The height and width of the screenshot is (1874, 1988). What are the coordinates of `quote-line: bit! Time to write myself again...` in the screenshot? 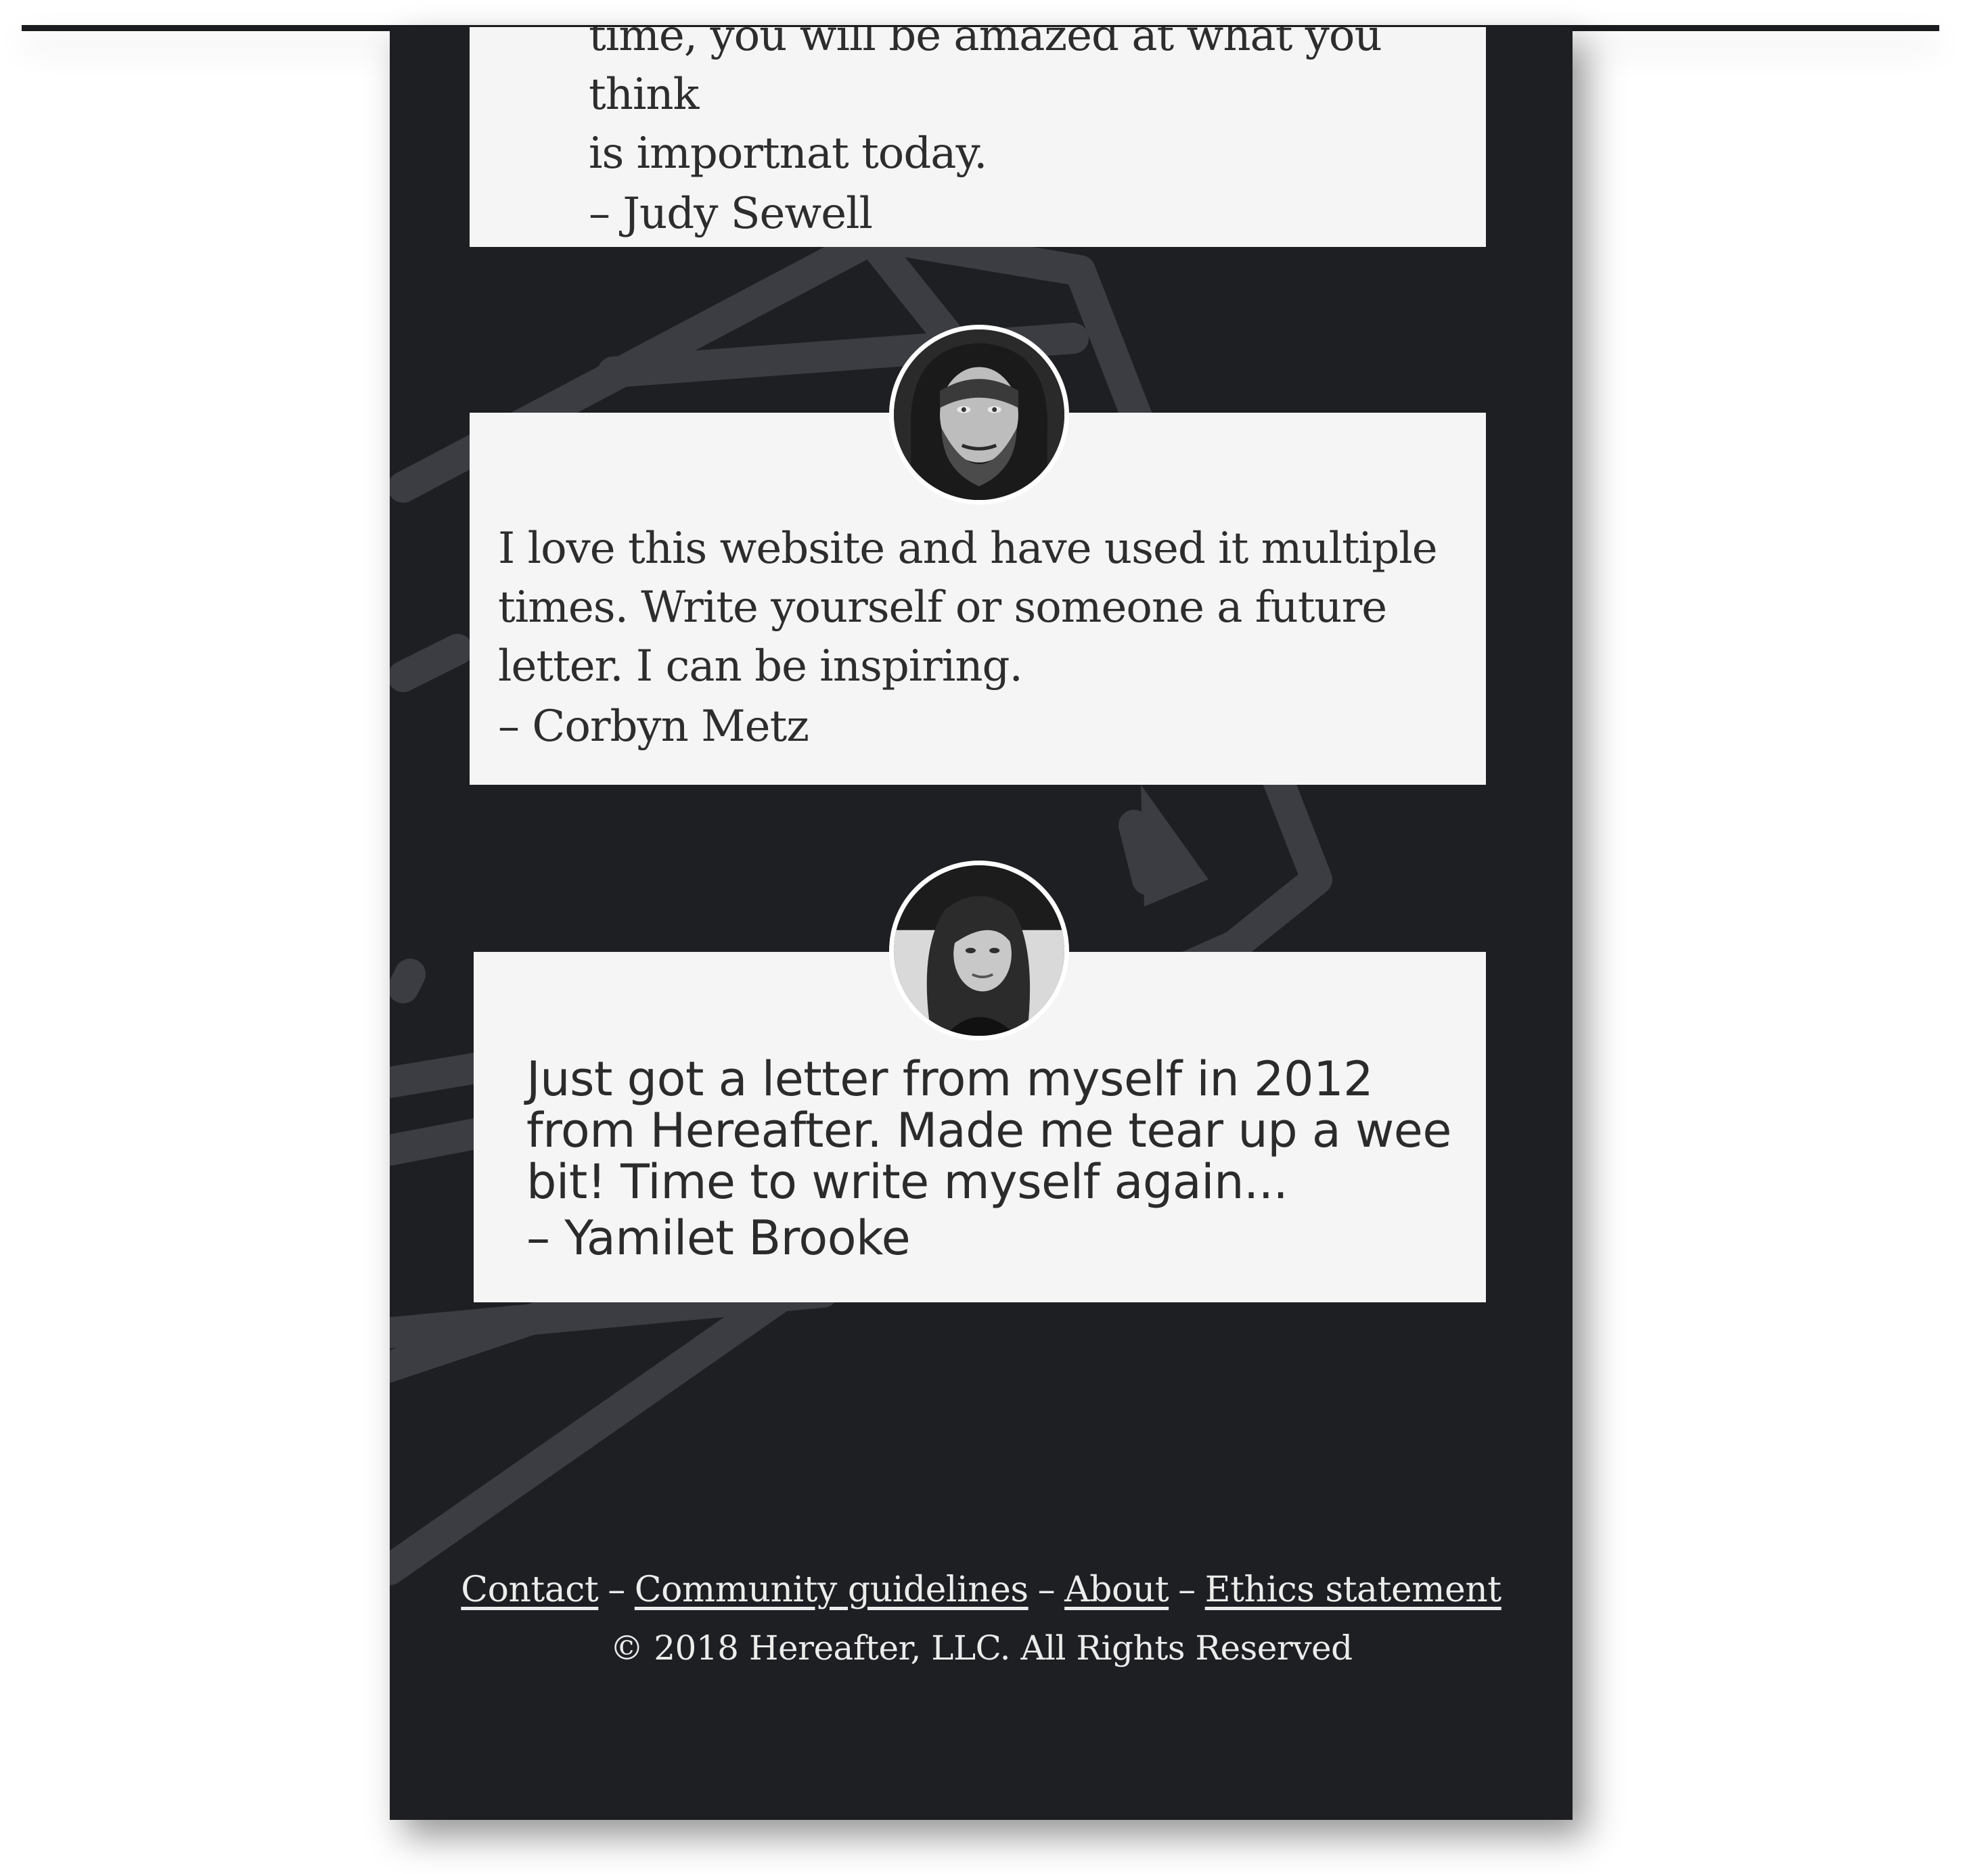 It's located at (907, 1182).